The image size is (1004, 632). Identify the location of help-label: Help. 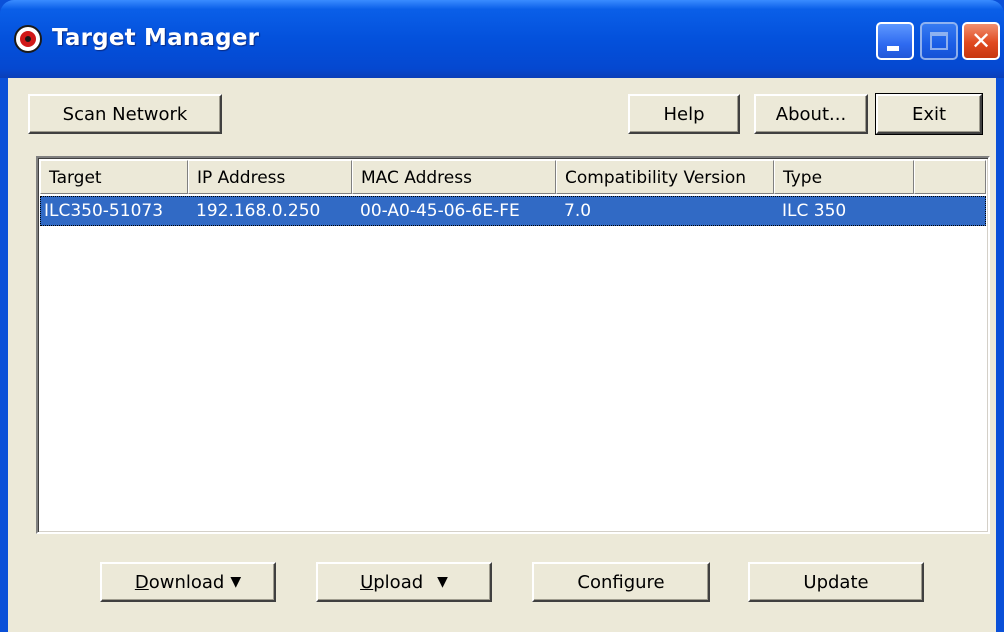
(684, 114).